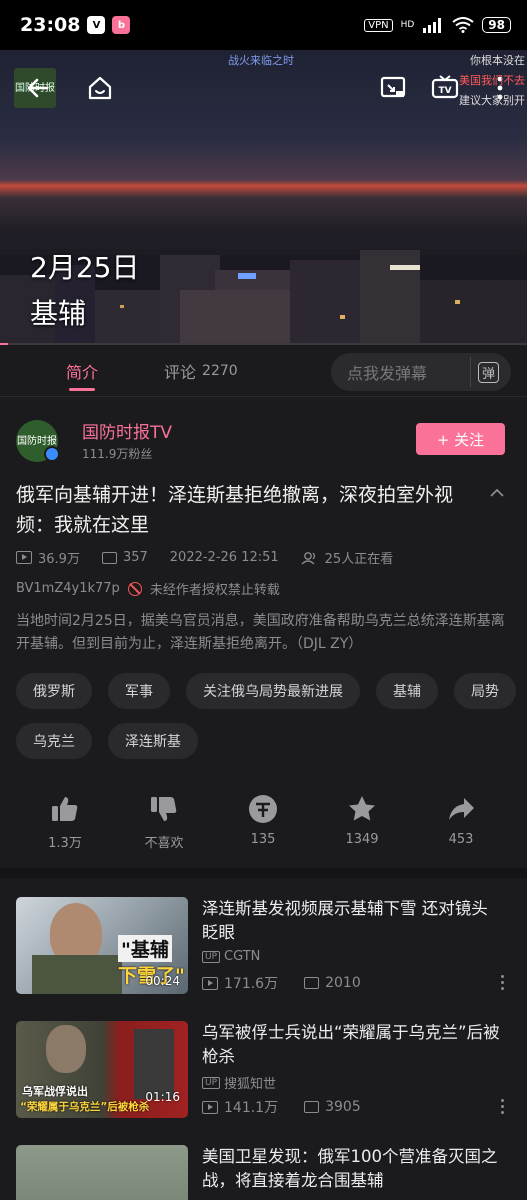  Describe the element at coordinates (224, 557) in the screenshot. I see `publish-date: 2022-2-26 12:51` at that location.